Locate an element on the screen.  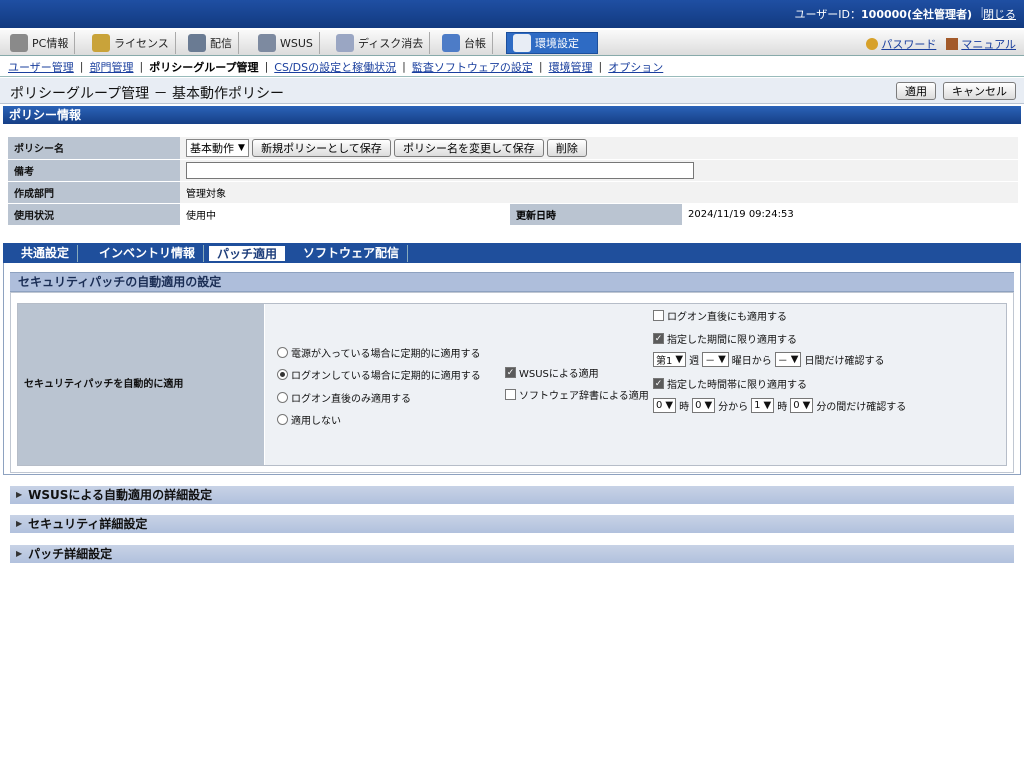
subnav-dept-admin: 部門管理 is located at coordinates (112, 67).